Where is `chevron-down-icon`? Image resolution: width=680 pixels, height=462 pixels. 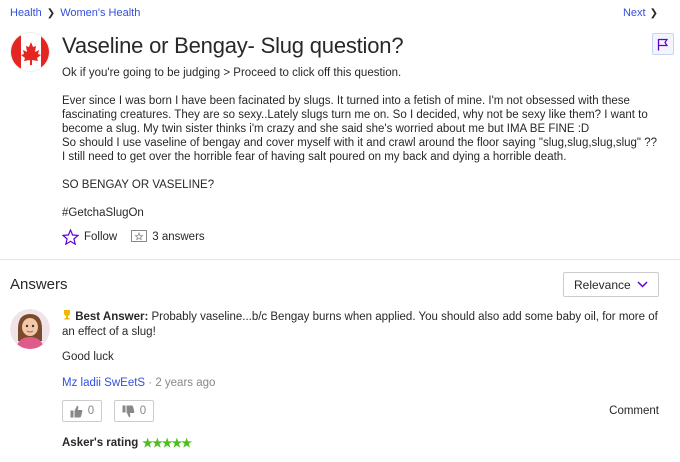 chevron-down-icon is located at coordinates (642, 284).